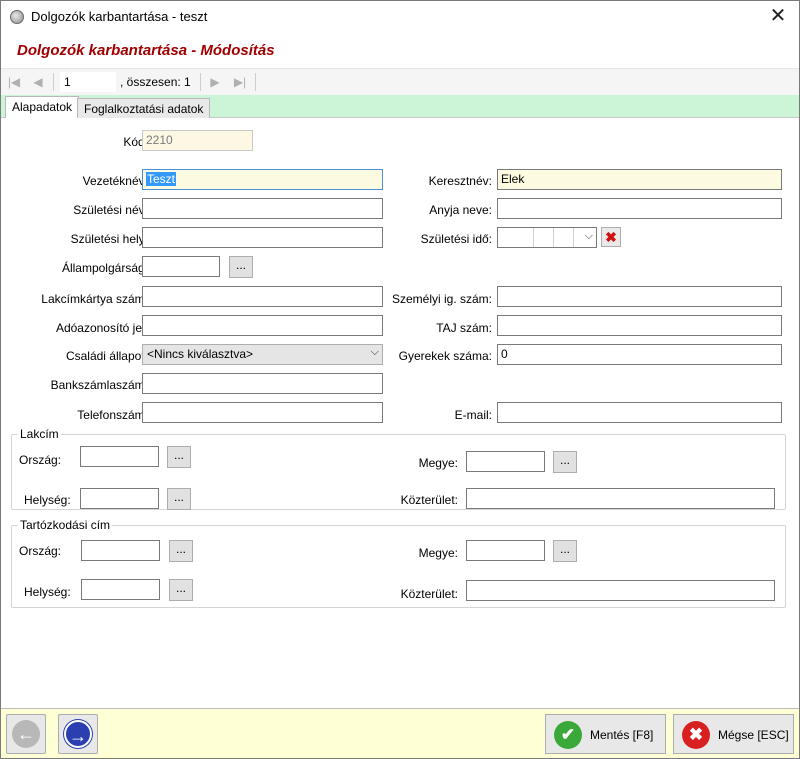 Image resolution: width=800 pixels, height=759 pixels. What do you see at coordinates (639, 354) in the screenshot?
I see `gyerekek-field: 0` at bounding box center [639, 354].